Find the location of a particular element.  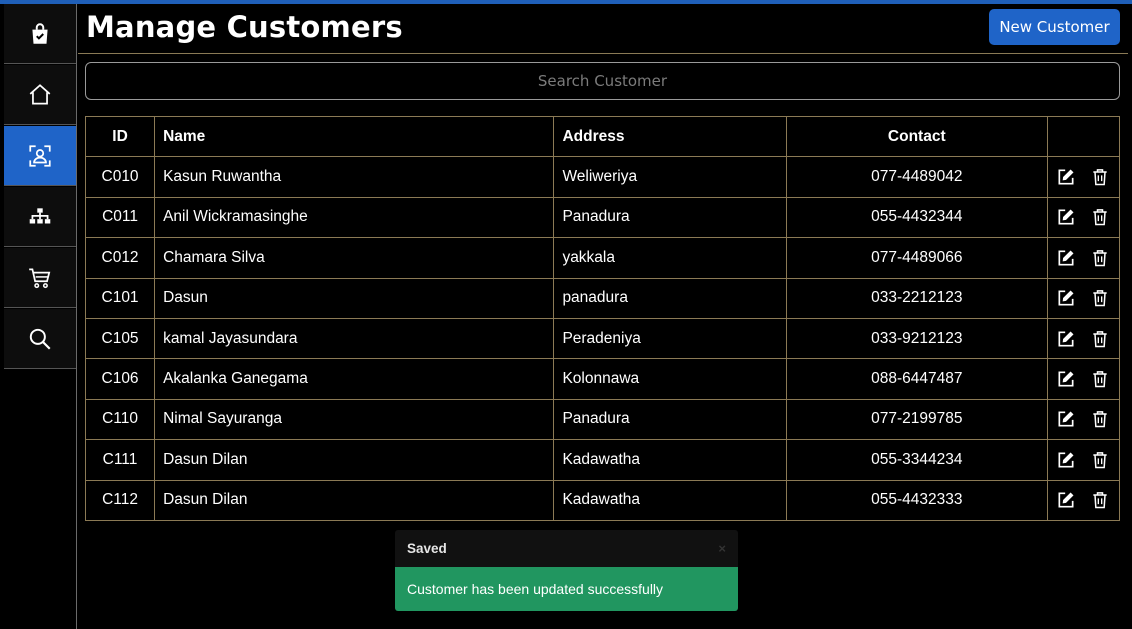

customer-icon is located at coordinates (40, 155).